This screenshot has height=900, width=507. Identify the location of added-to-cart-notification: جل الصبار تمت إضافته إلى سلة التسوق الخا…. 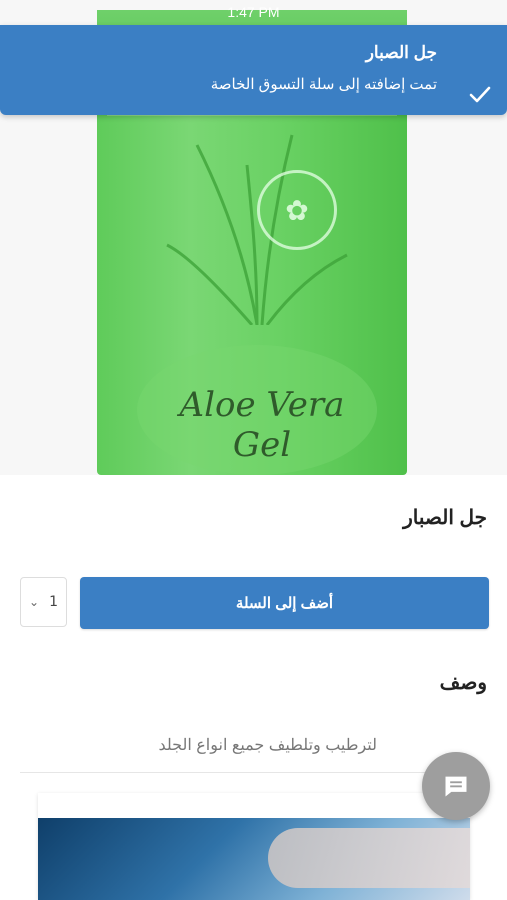
(253, 70).